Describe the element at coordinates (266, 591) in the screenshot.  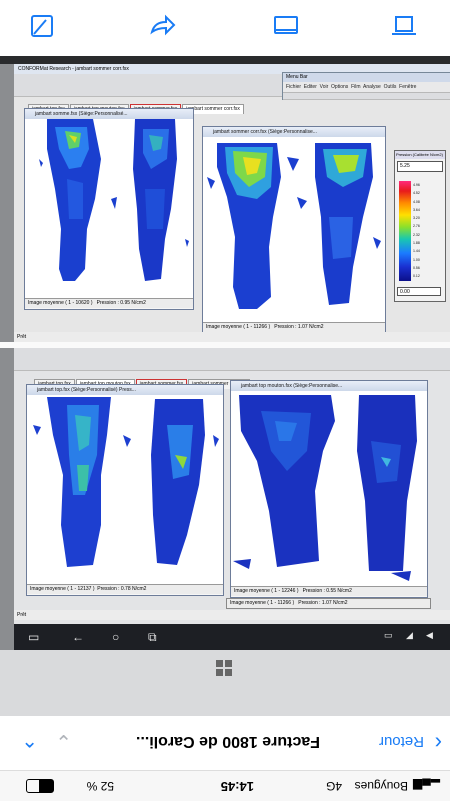
I see `right-window-frames: Image moyenne ( 1 - 12246 )` at that location.